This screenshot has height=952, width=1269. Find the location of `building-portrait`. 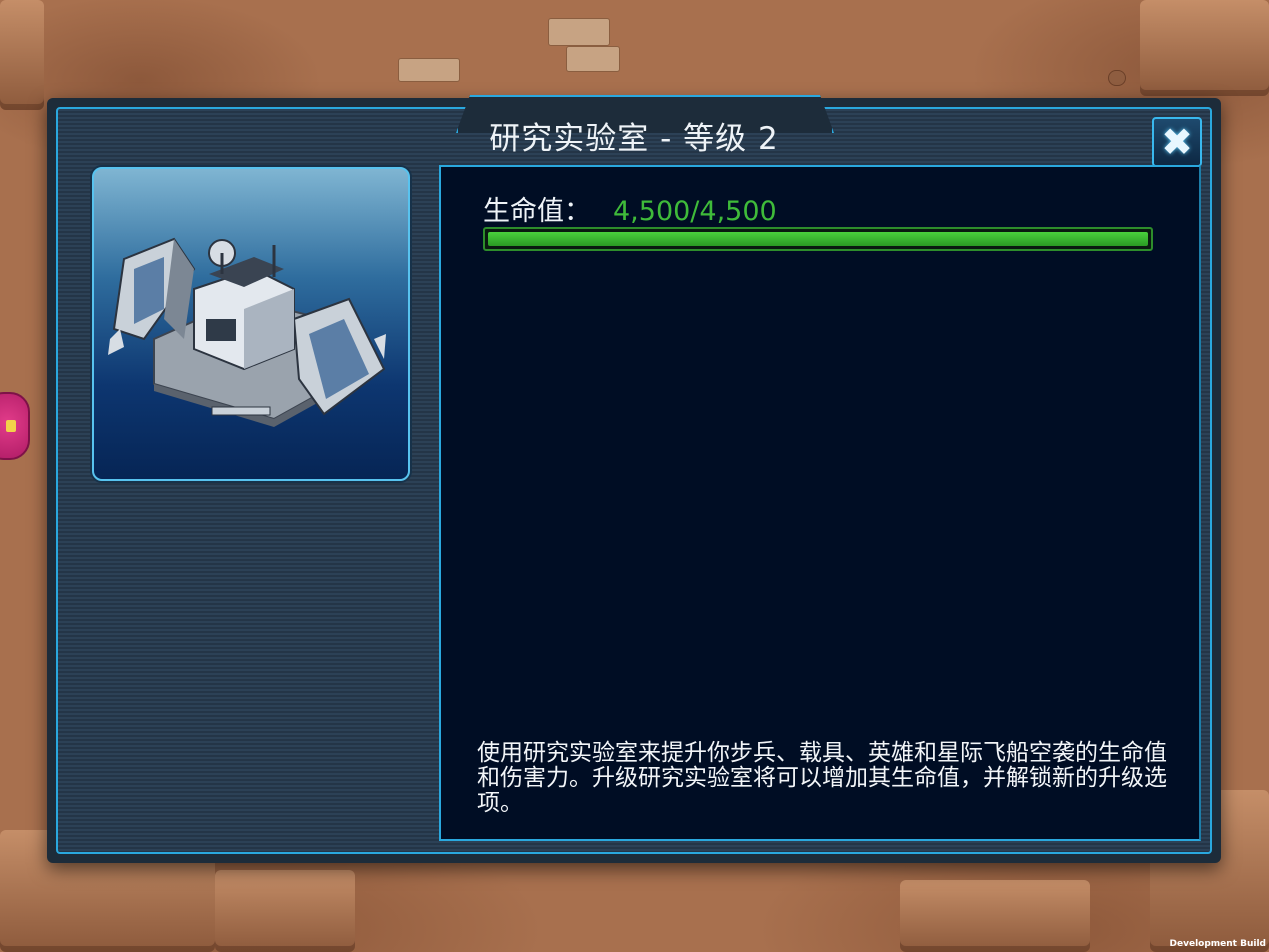

building-portrait is located at coordinates (251, 324).